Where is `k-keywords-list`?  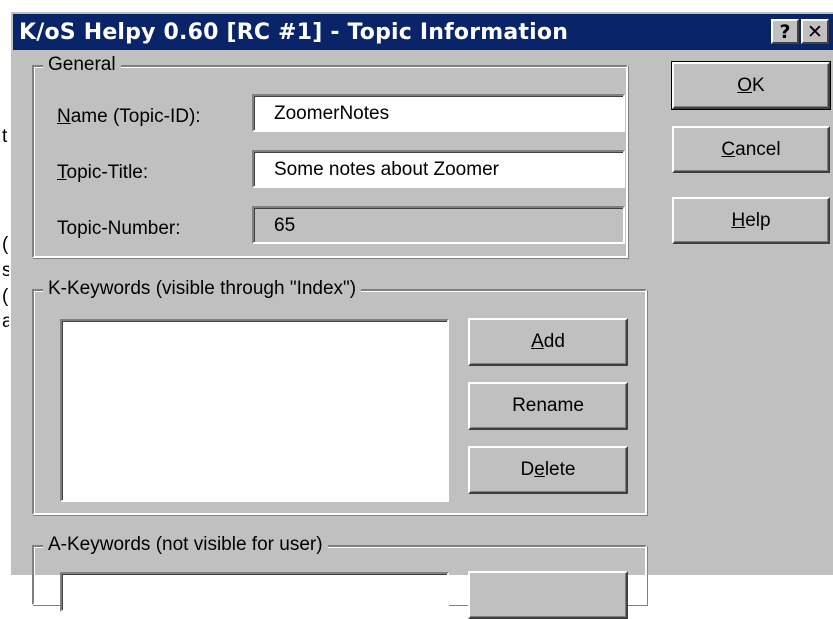
k-keywords-list is located at coordinates (254, 410).